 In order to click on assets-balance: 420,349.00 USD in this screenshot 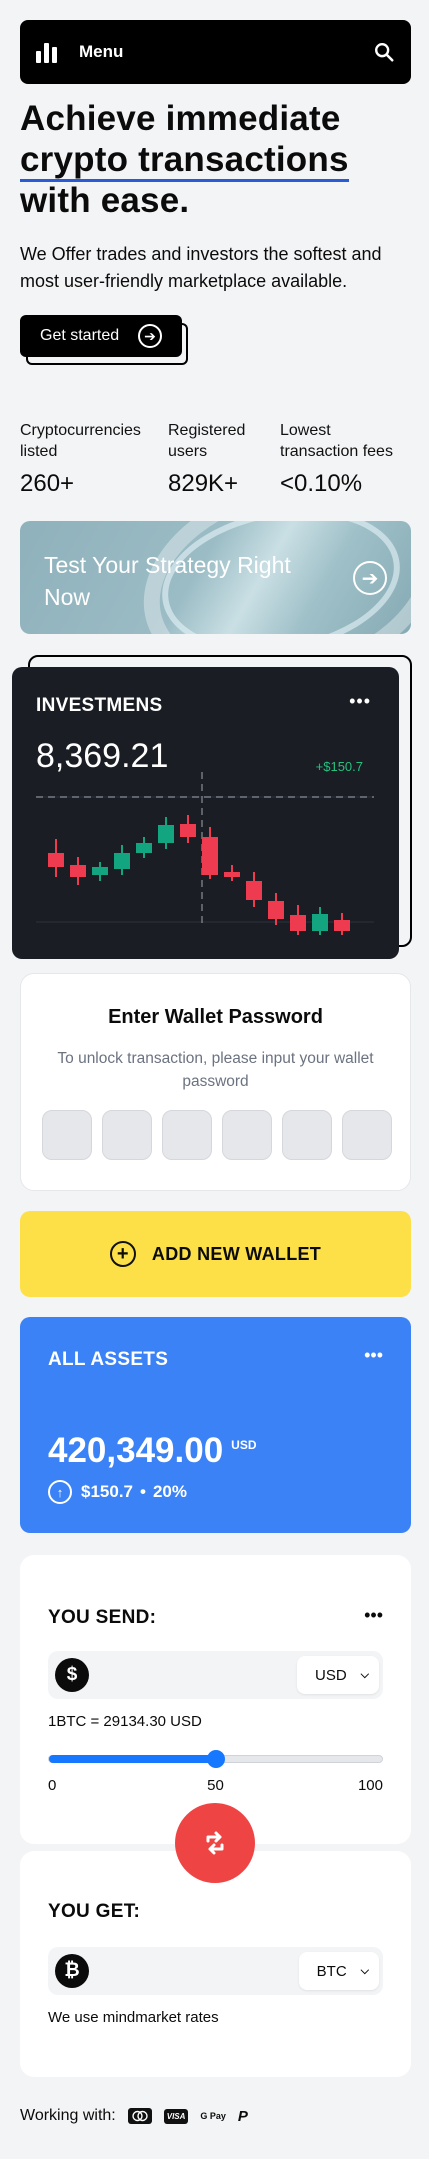, I will do `click(152, 1450)`.